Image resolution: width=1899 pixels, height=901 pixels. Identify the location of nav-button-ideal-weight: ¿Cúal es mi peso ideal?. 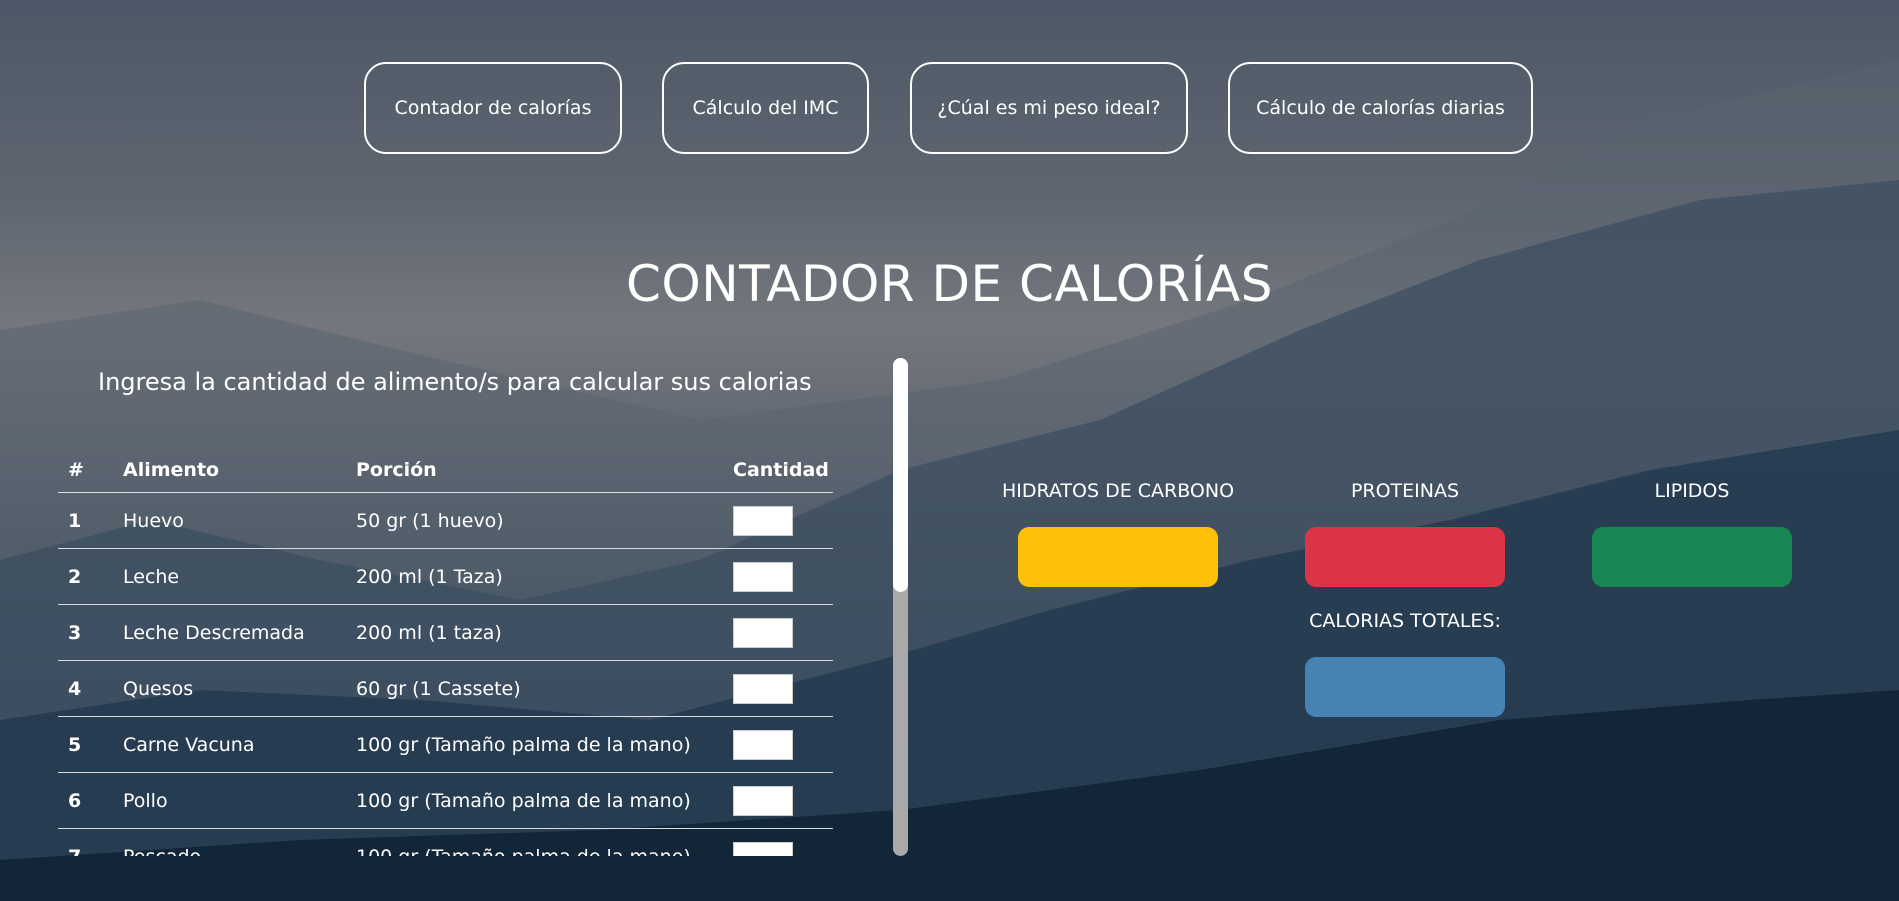
(1049, 108).